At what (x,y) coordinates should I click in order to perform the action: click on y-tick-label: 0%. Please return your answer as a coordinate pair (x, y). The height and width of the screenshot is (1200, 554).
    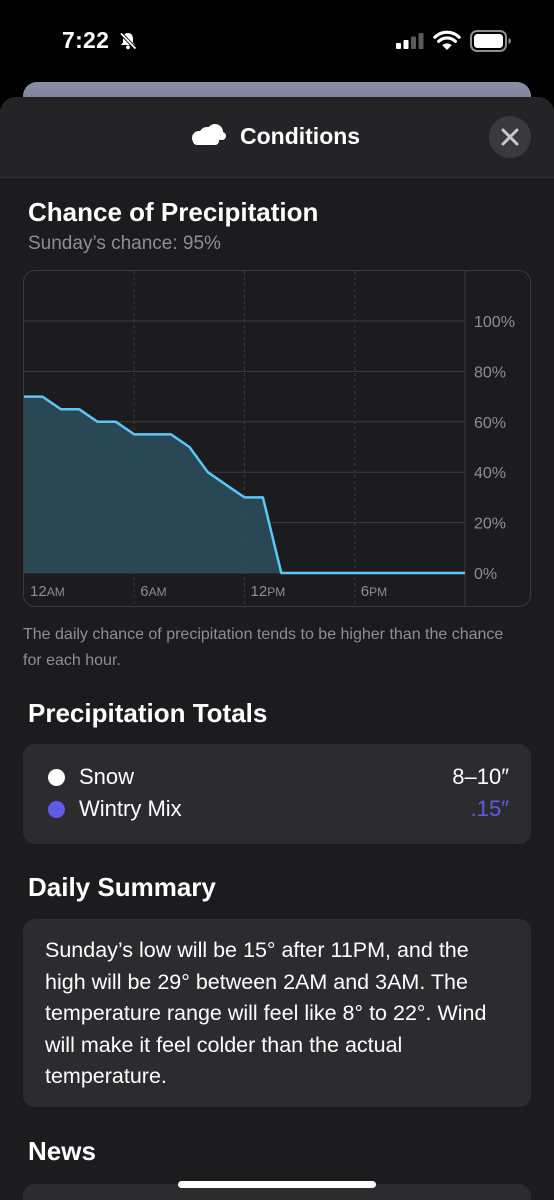
    Looking at the image, I should click on (485, 574).